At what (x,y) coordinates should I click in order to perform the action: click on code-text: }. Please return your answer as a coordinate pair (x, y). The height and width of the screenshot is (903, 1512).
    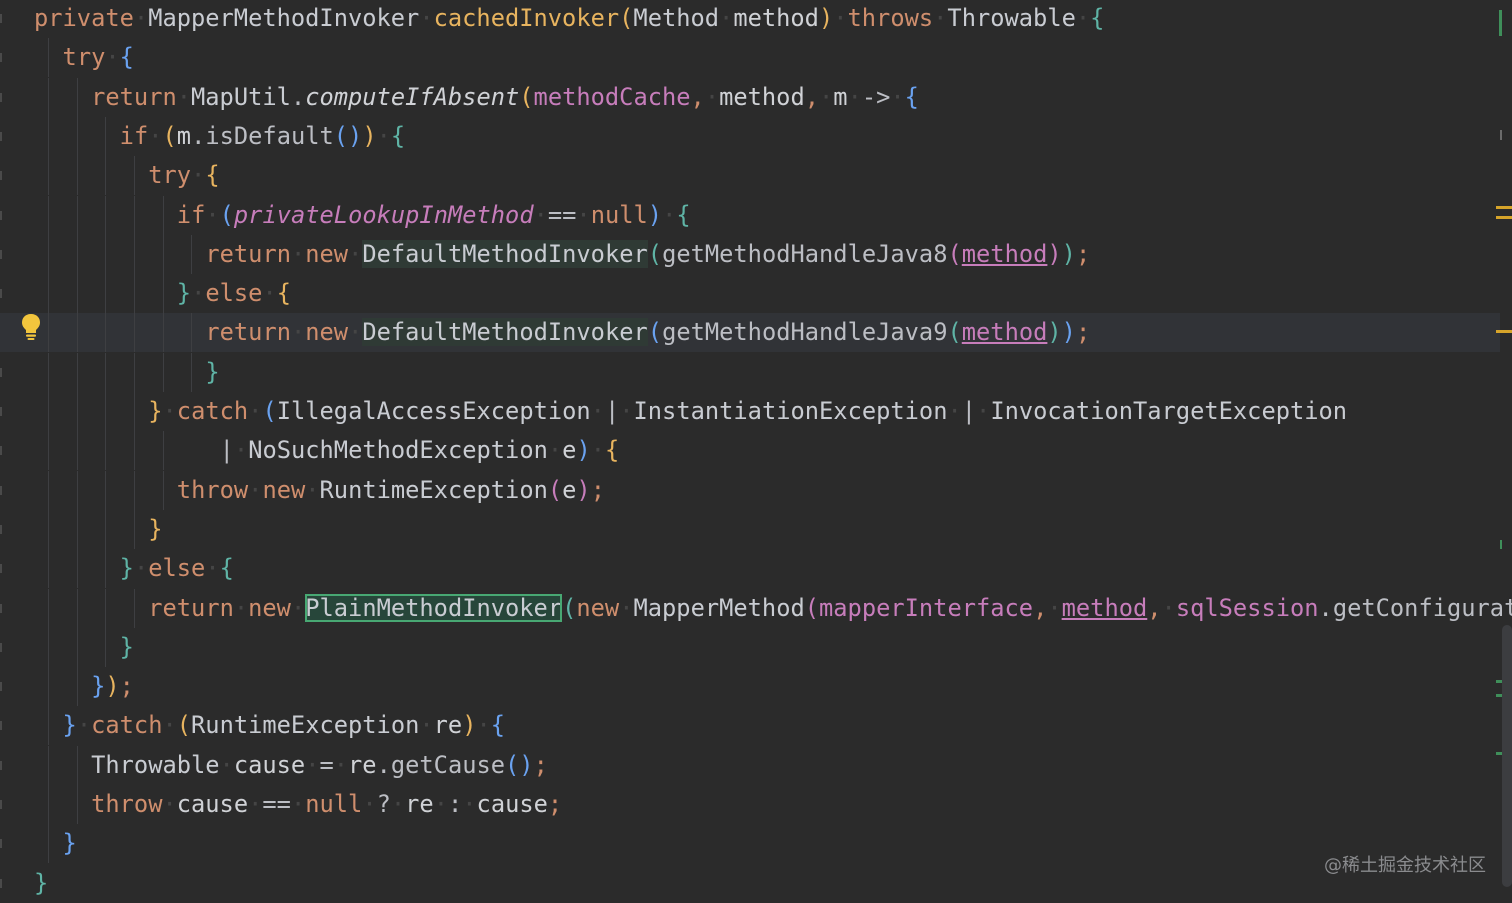
    Looking at the image, I should click on (41, 883).